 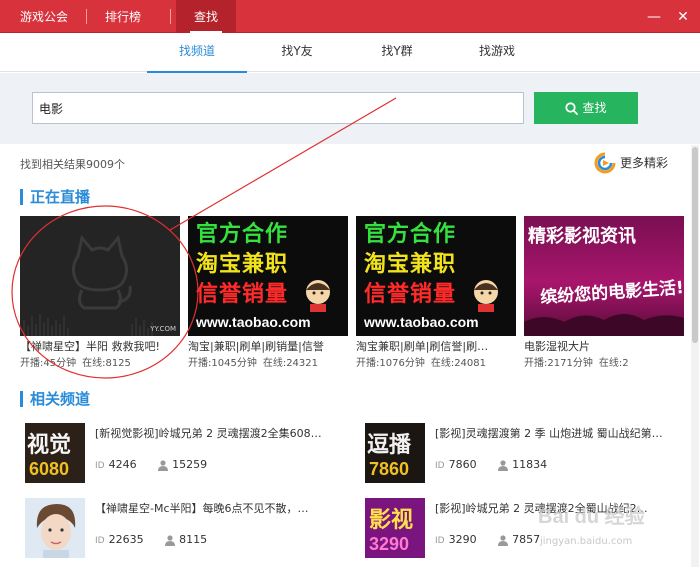 I want to click on online-count: 在线:24321, so click(x=290, y=363).